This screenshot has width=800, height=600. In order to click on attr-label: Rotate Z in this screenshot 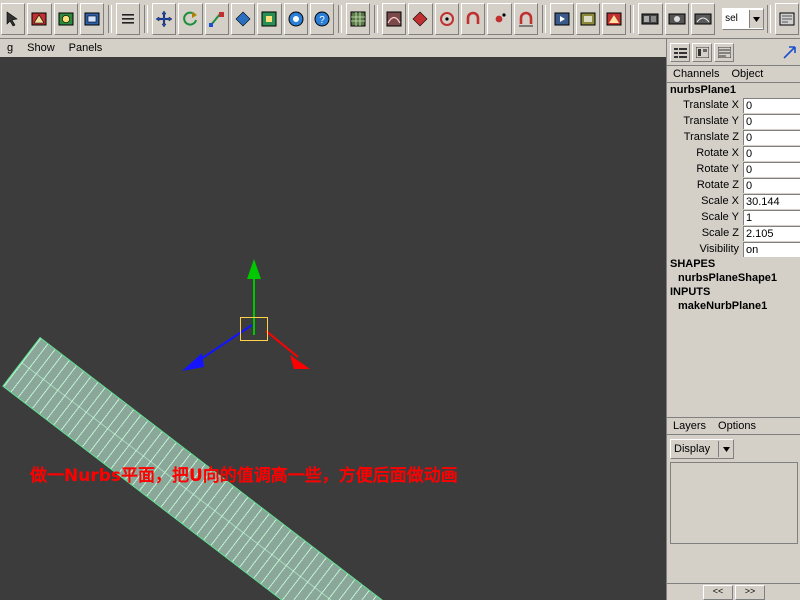, I will do `click(717, 185)`.